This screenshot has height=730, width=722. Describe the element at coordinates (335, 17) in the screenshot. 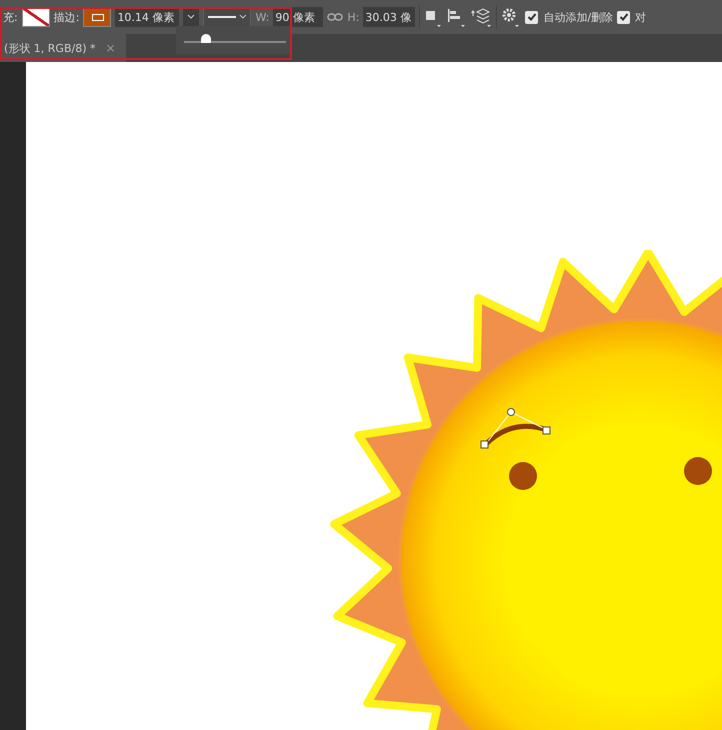

I see `link-icon` at that location.